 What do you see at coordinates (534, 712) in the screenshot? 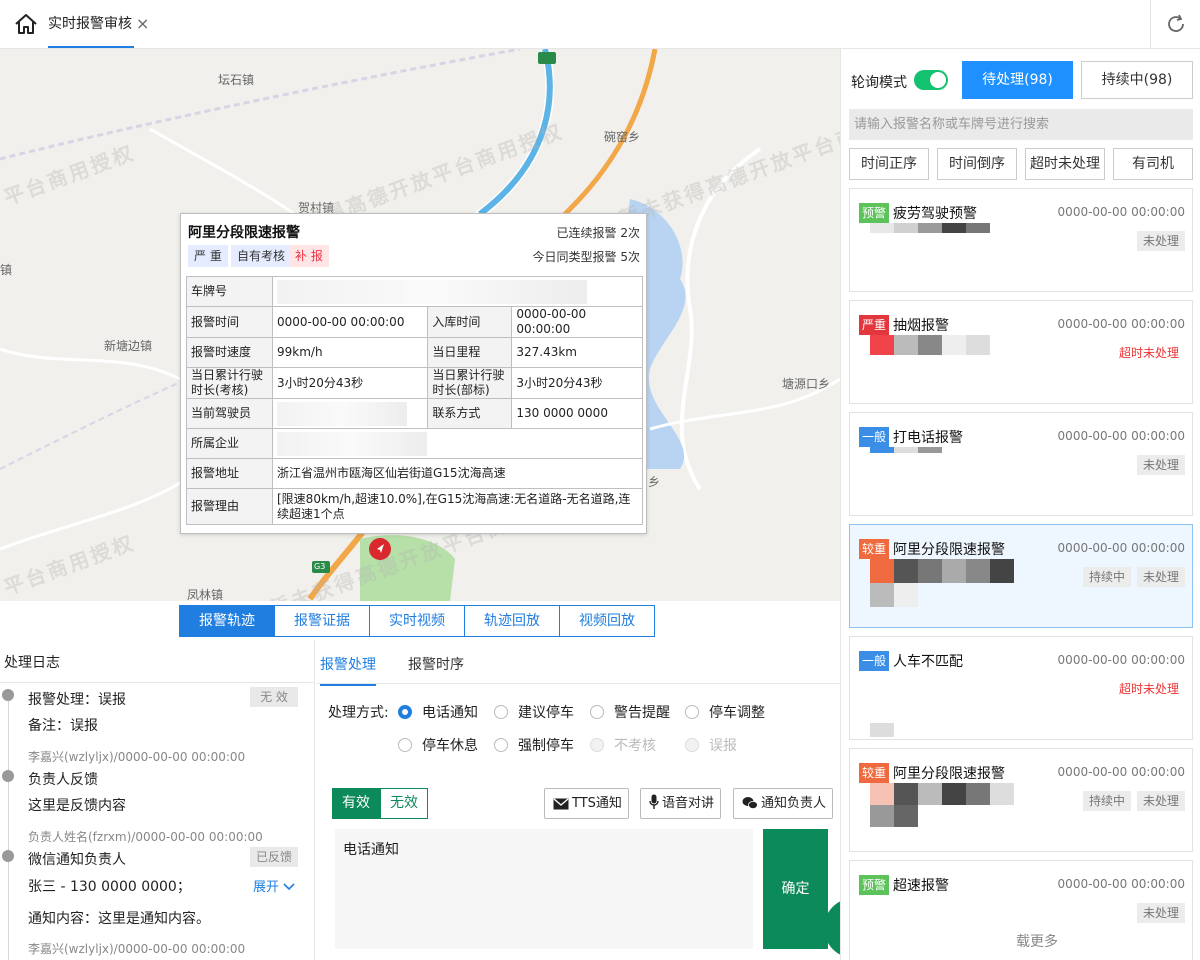
I see `radio-suggest-stop: 建议停车` at bounding box center [534, 712].